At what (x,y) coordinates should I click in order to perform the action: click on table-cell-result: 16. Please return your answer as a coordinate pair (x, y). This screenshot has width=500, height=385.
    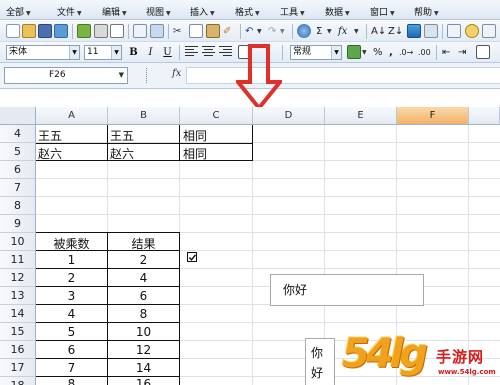
    Looking at the image, I should click on (143, 381).